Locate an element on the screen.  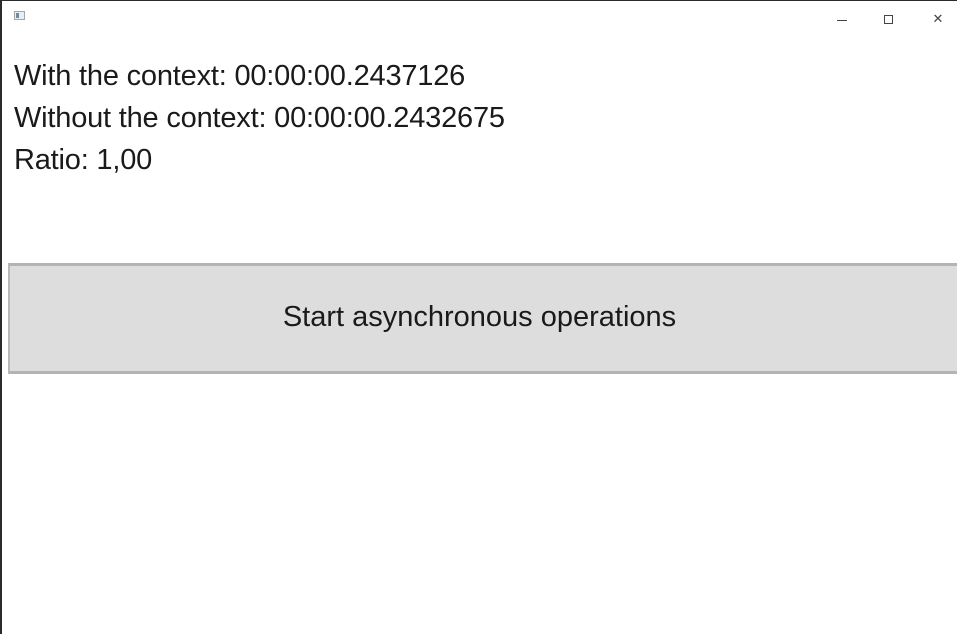
minimize-button is located at coordinates (842, 19).